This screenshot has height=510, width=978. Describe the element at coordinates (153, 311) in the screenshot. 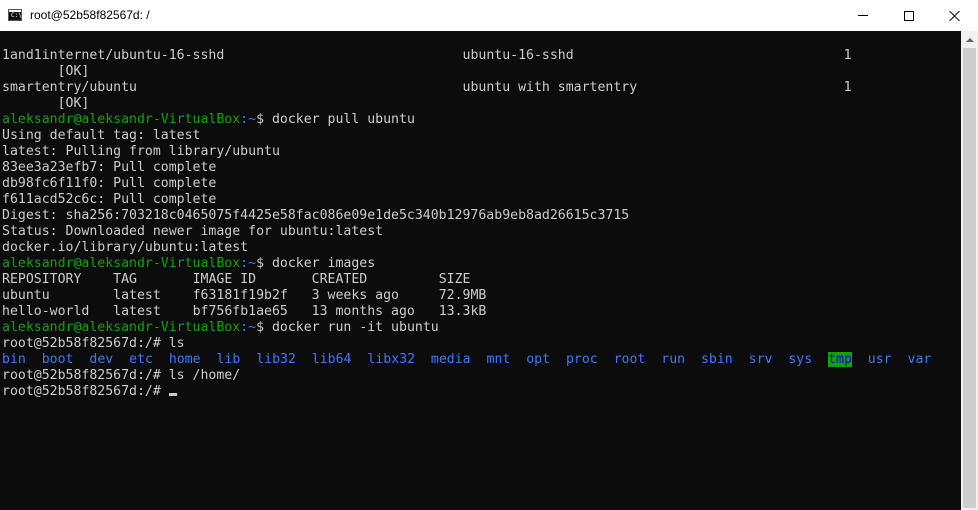

I see `images-cell: latest` at that location.